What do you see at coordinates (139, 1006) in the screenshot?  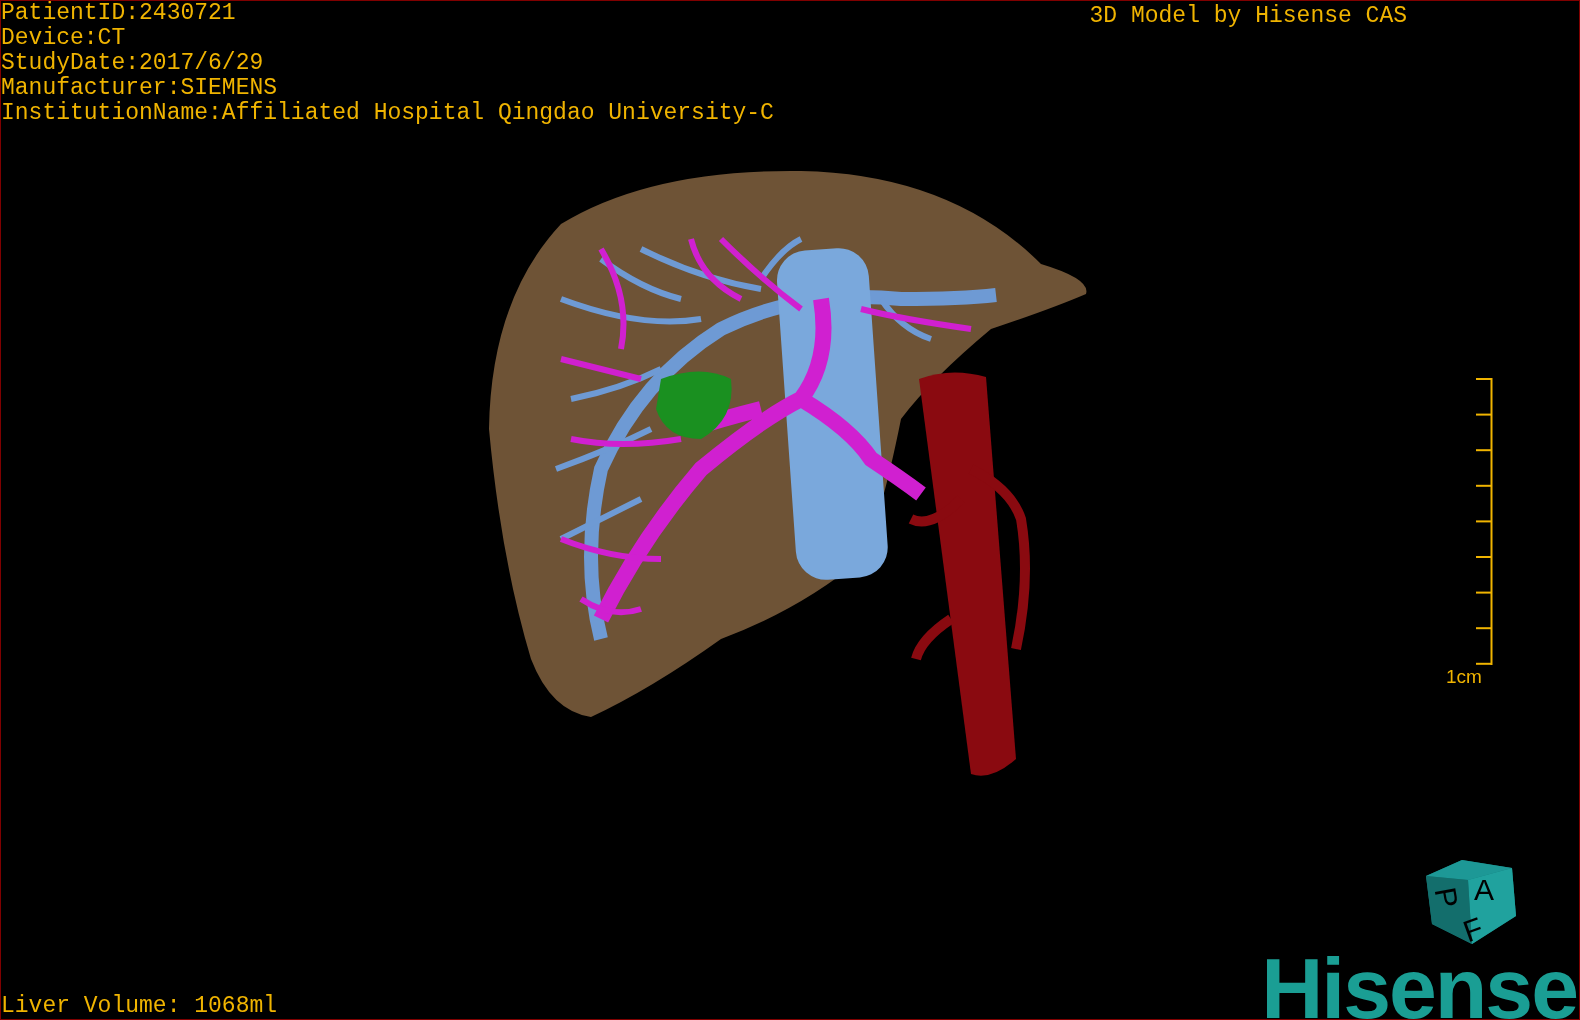 I see `liver-volume-text: Liver Volume: 1068ml` at bounding box center [139, 1006].